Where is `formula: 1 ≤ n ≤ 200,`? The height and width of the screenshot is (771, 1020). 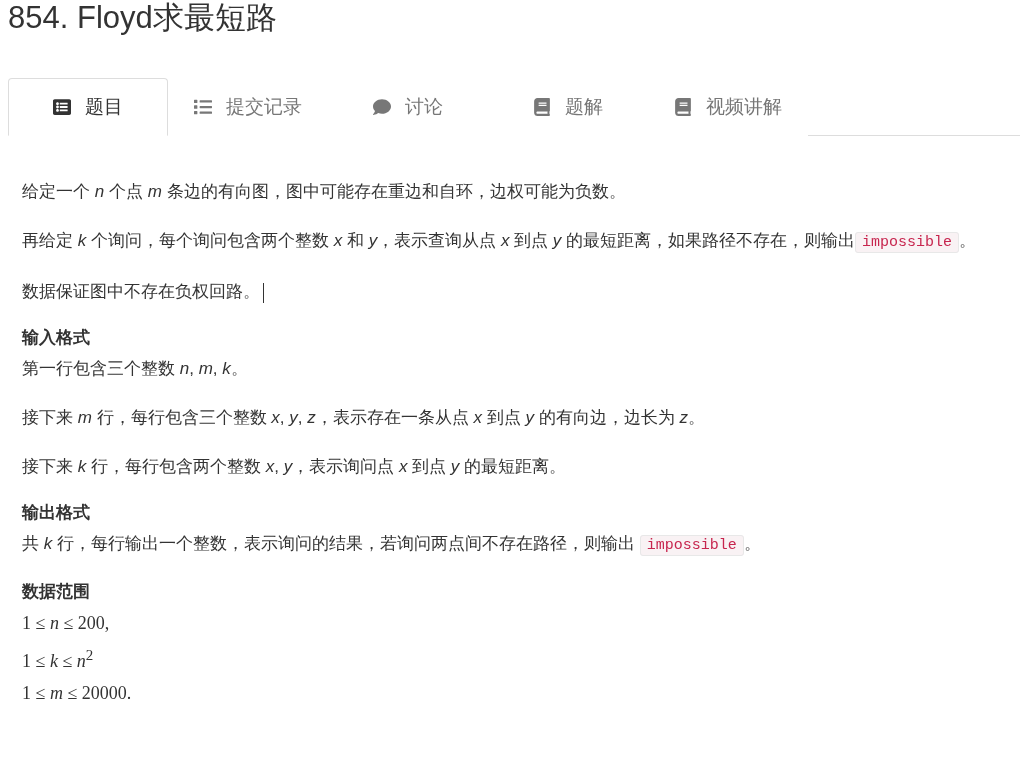 formula: 1 ≤ n ≤ 200, is located at coordinates (66, 623).